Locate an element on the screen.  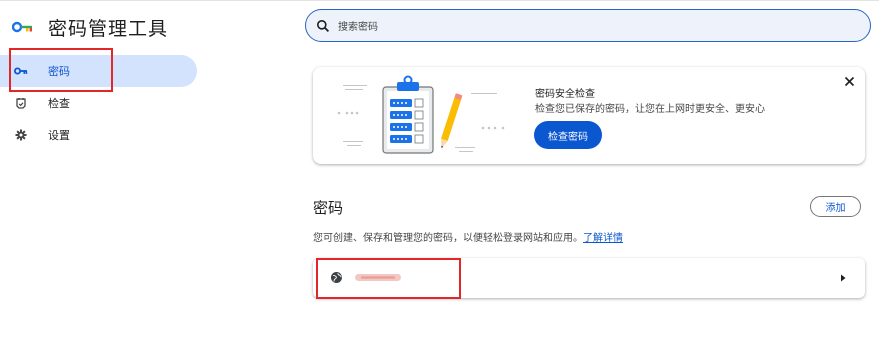
globe-icon is located at coordinates (336, 277).